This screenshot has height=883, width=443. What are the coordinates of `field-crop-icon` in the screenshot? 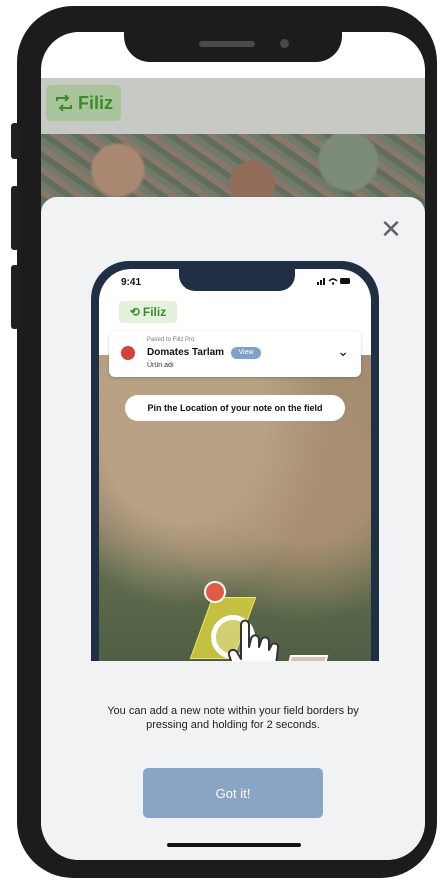 It's located at (128, 353).